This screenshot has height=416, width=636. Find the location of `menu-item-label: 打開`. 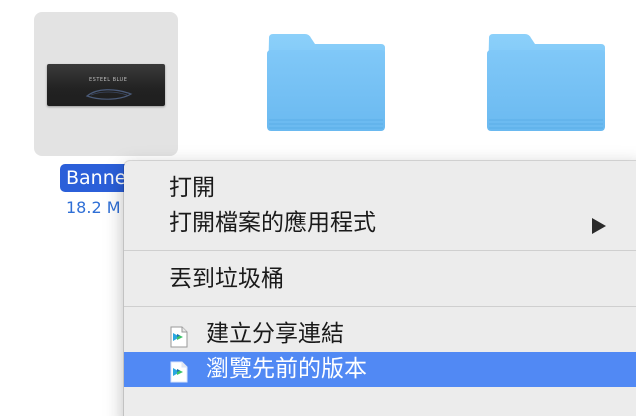

menu-item-label: 打開 is located at coordinates (192, 188).